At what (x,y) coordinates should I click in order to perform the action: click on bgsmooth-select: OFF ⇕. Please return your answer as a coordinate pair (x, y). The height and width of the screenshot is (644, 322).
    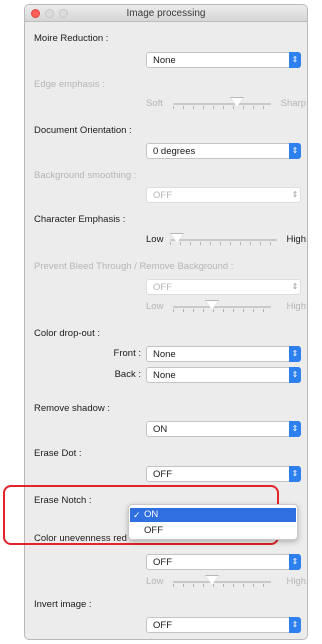
    Looking at the image, I should click on (223, 195).